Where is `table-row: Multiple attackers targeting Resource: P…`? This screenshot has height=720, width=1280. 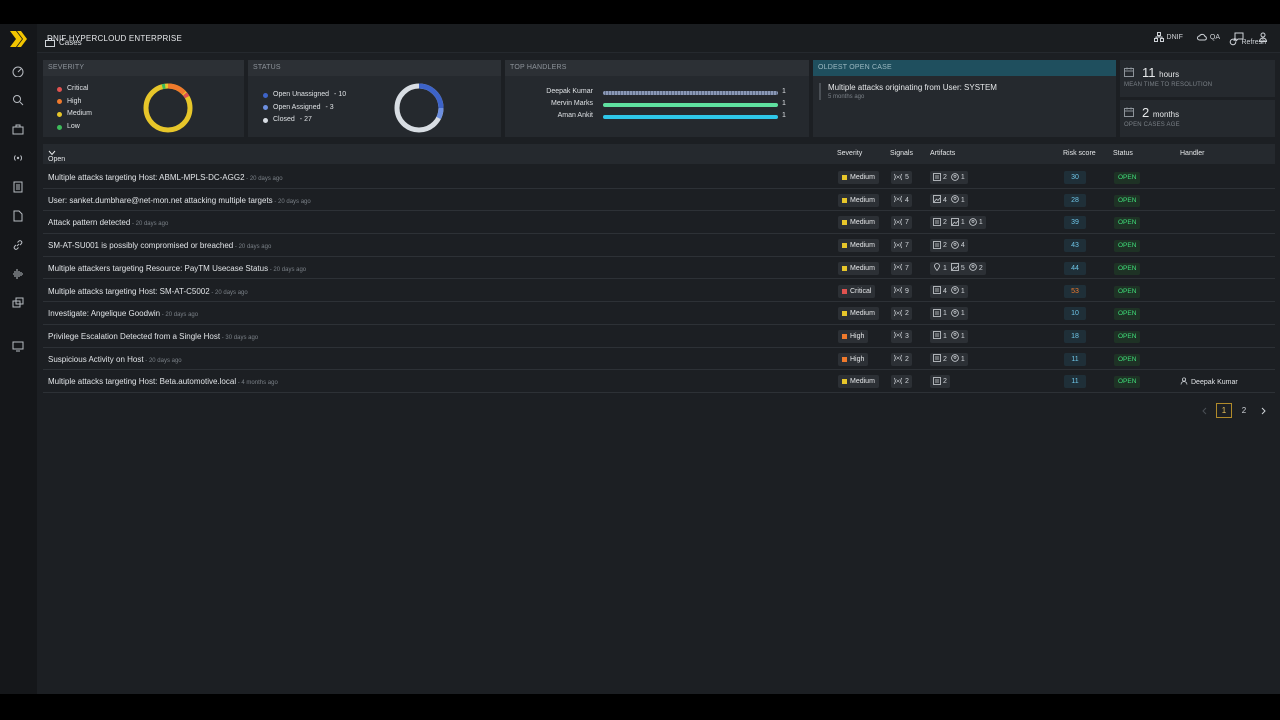 table-row: Multiple attackers targeting Resource: P… is located at coordinates (659, 268).